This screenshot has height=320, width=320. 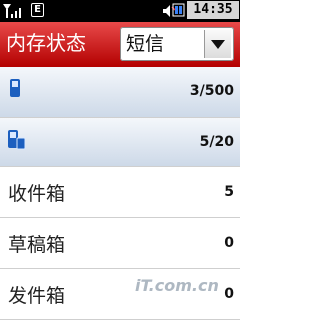 What do you see at coordinates (12, 11) in the screenshot?
I see `signal-strength-icon` at bounding box center [12, 11].